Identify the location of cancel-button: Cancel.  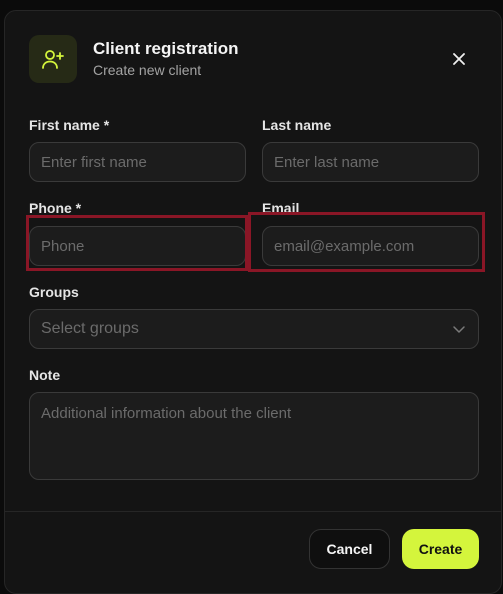
(349, 549).